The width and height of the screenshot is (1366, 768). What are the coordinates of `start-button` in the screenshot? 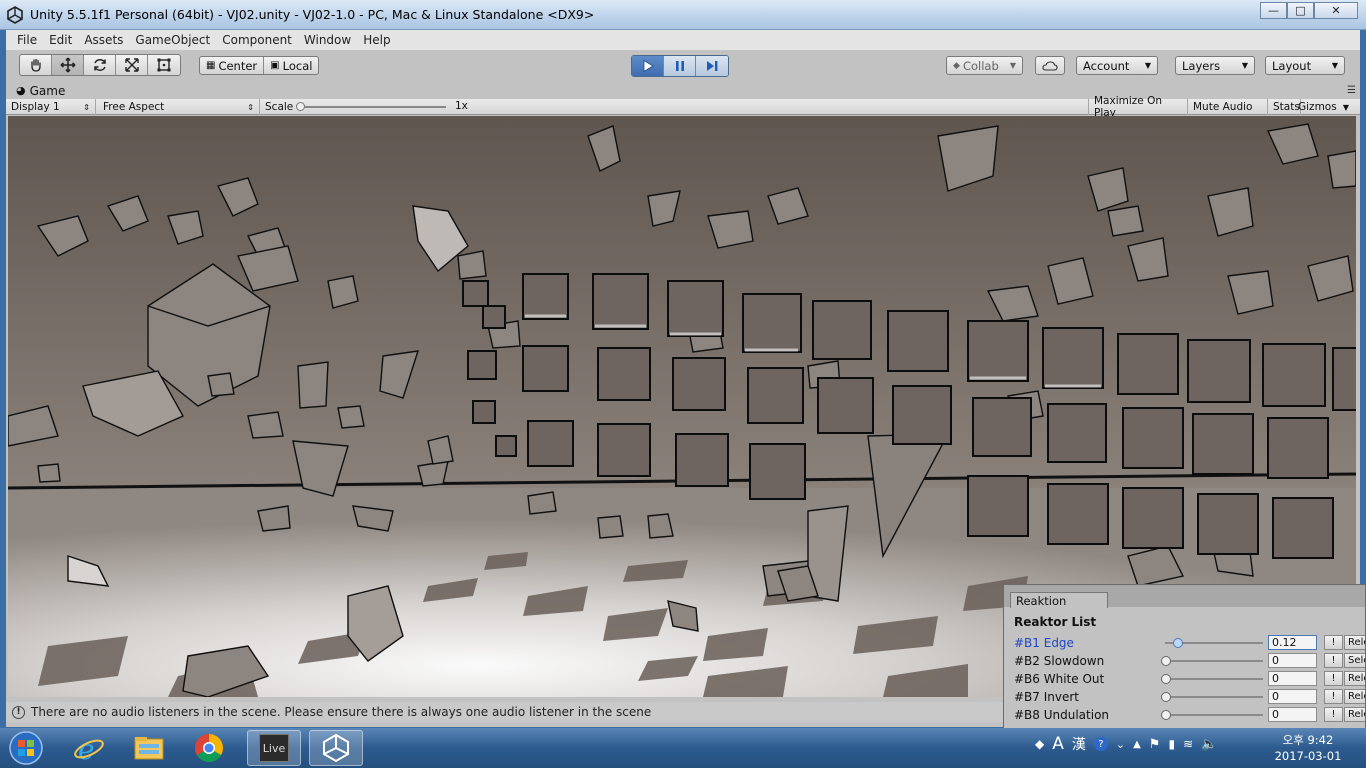 It's located at (26, 748).